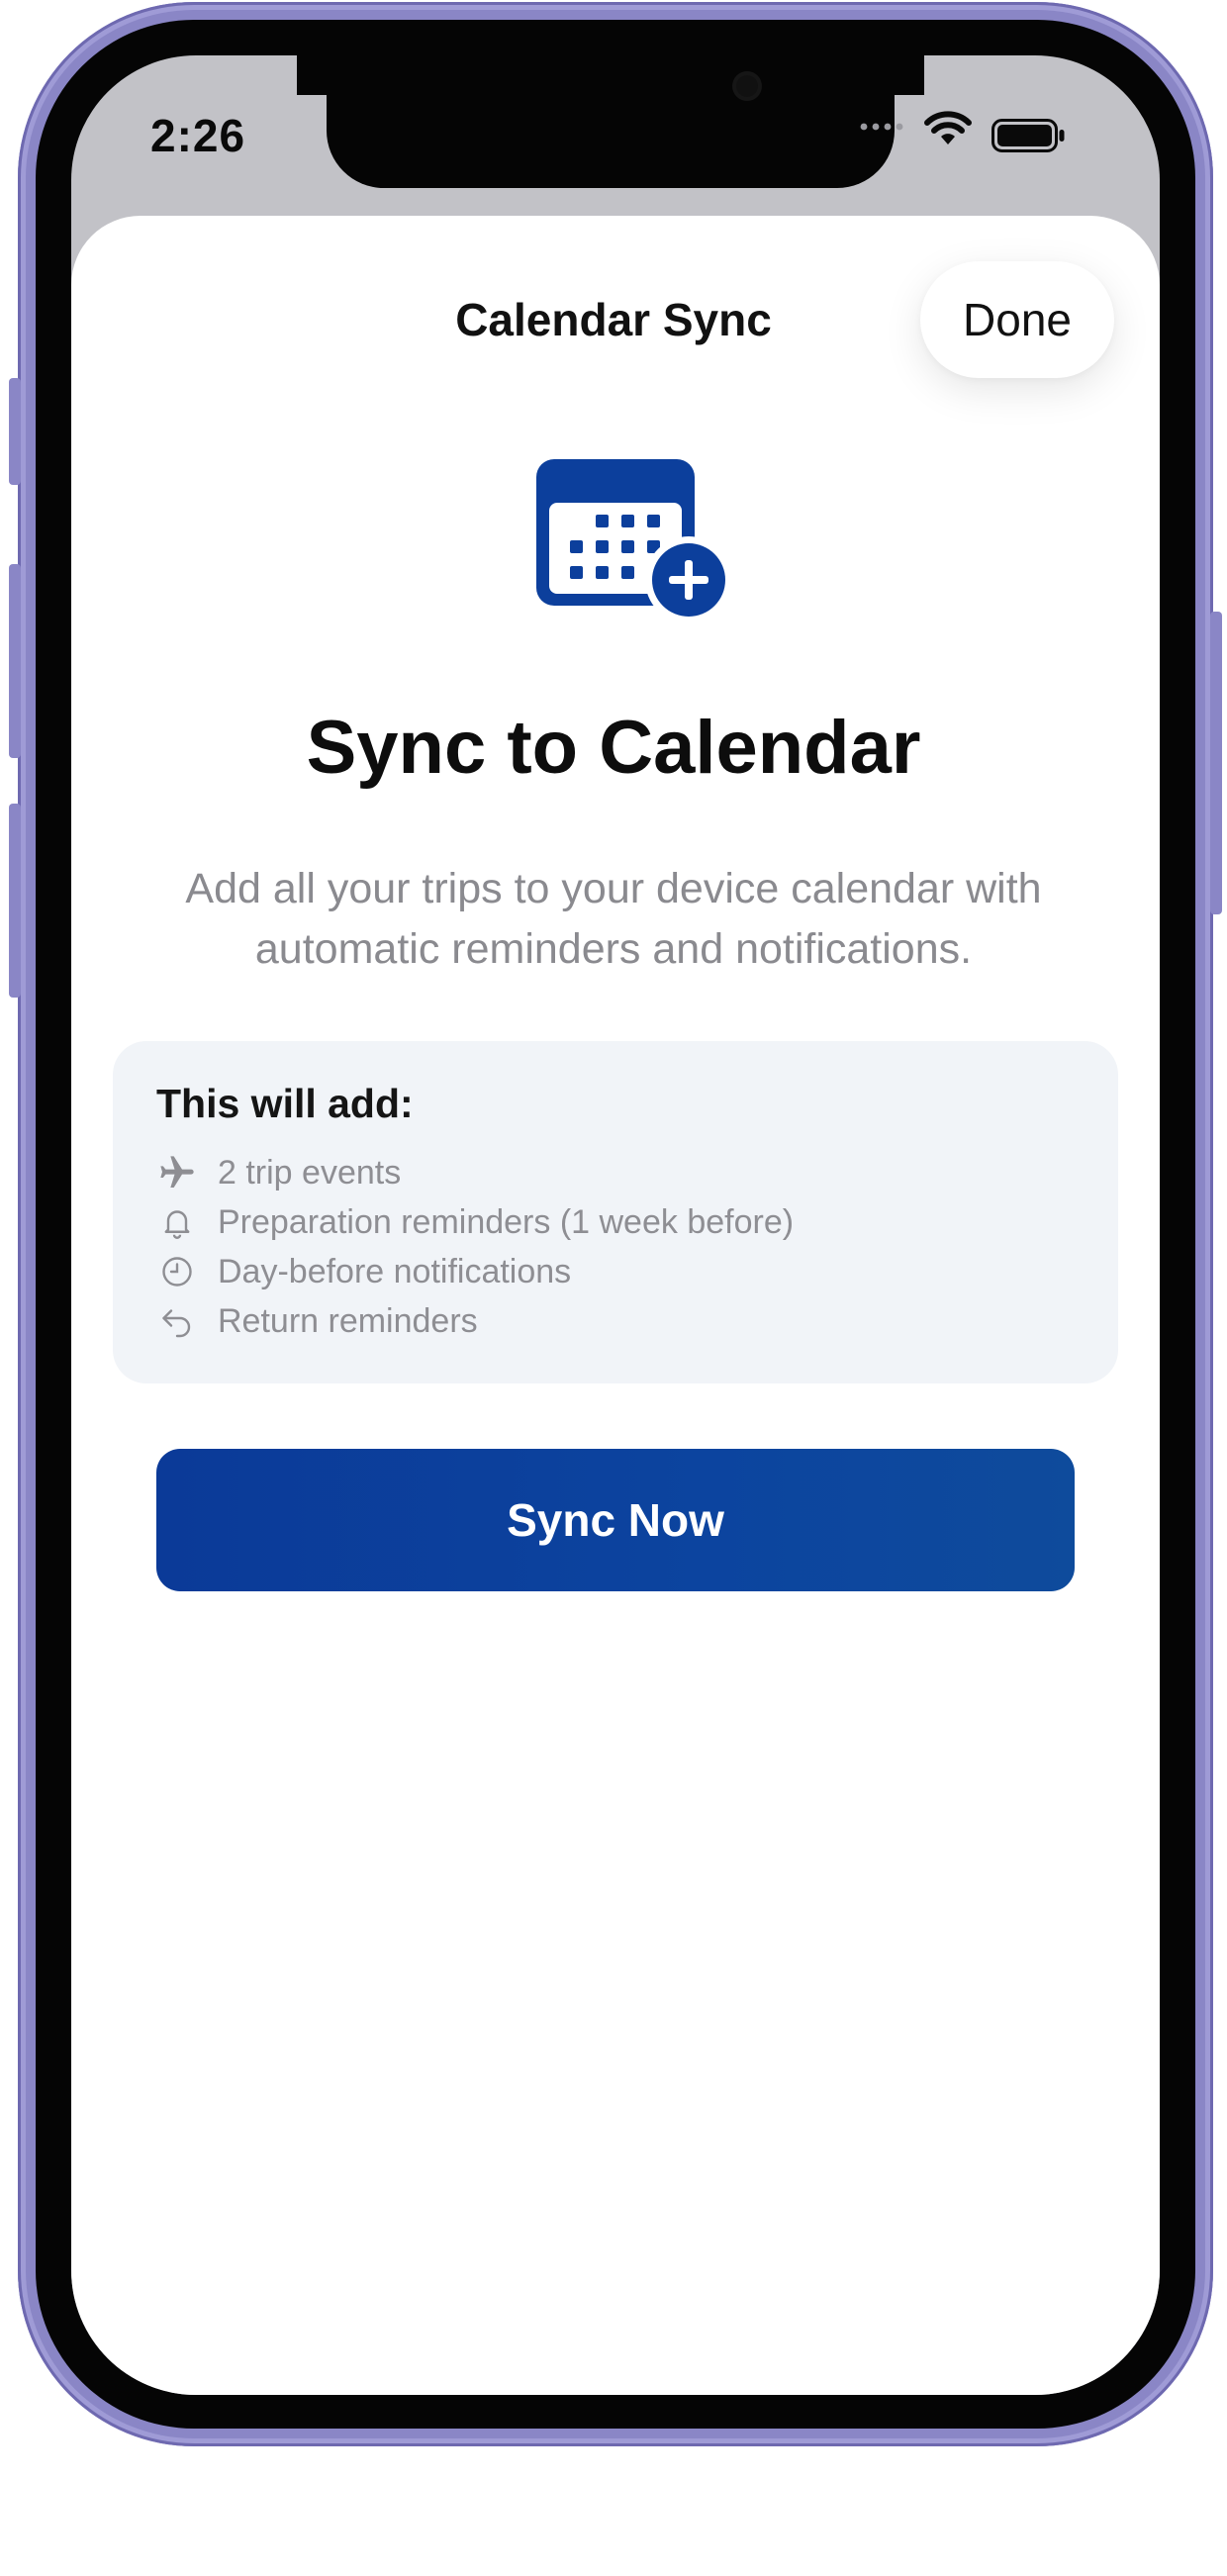 The height and width of the screenshot is (2576, 1227). I want to click on front-camera, so click(747, 86).